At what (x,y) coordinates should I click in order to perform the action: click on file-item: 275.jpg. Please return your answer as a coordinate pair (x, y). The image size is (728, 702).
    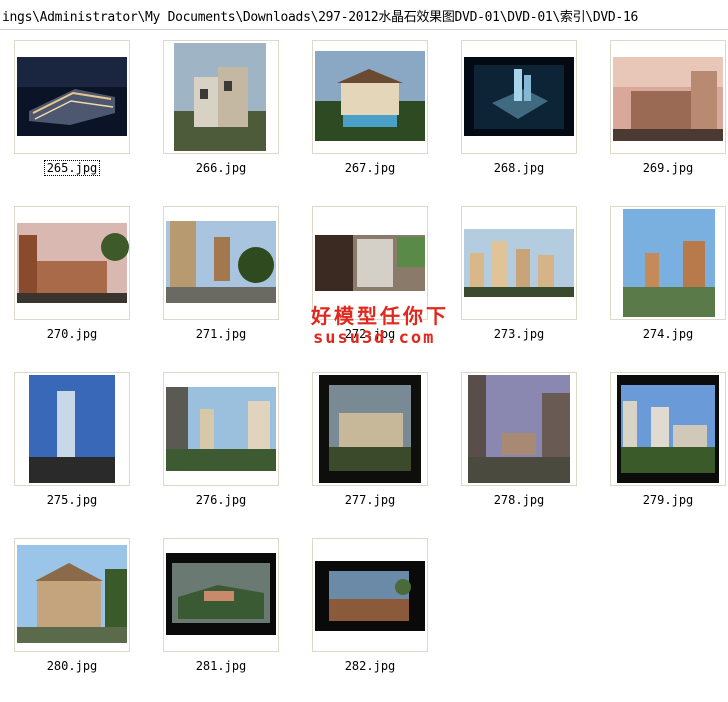
    Looking at the image, I should click on (72, 447).